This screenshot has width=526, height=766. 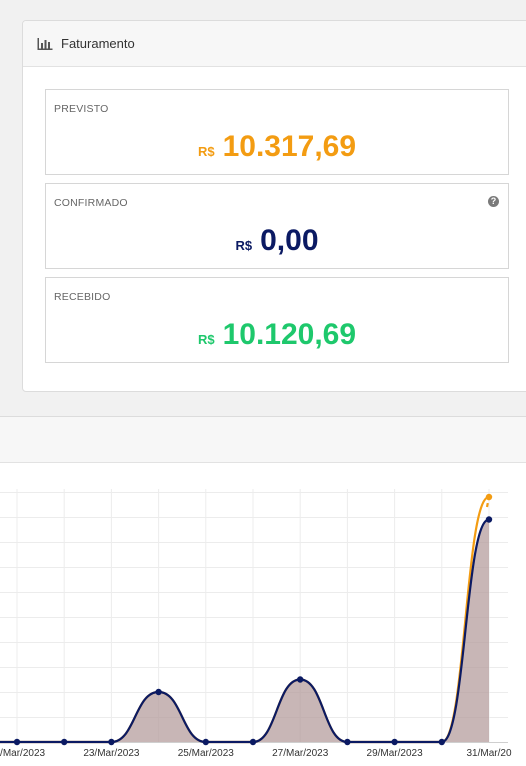 I want to click on previsto-value: R$ 10.317,69, so click(x=277, y=147).